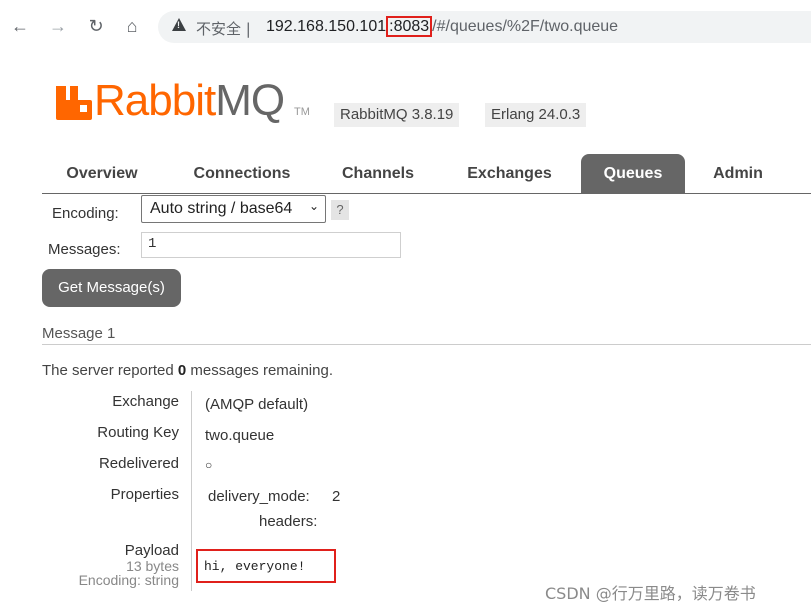 The image size is (811, 609). I want to click on payload-label: Payload, so click(151, 550).